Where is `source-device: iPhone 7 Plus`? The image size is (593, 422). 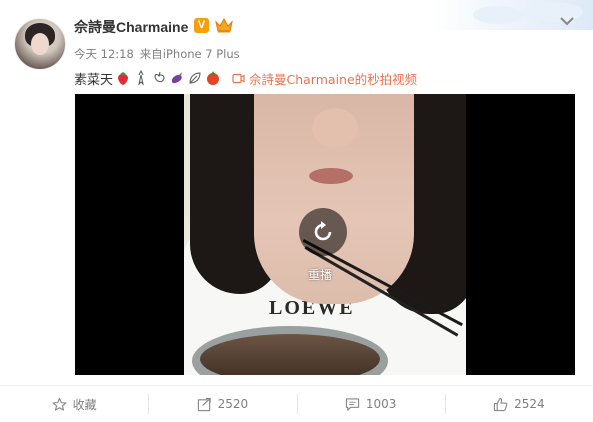 source-device: iPhone 7 Plus is located at coordinates (201, 54).